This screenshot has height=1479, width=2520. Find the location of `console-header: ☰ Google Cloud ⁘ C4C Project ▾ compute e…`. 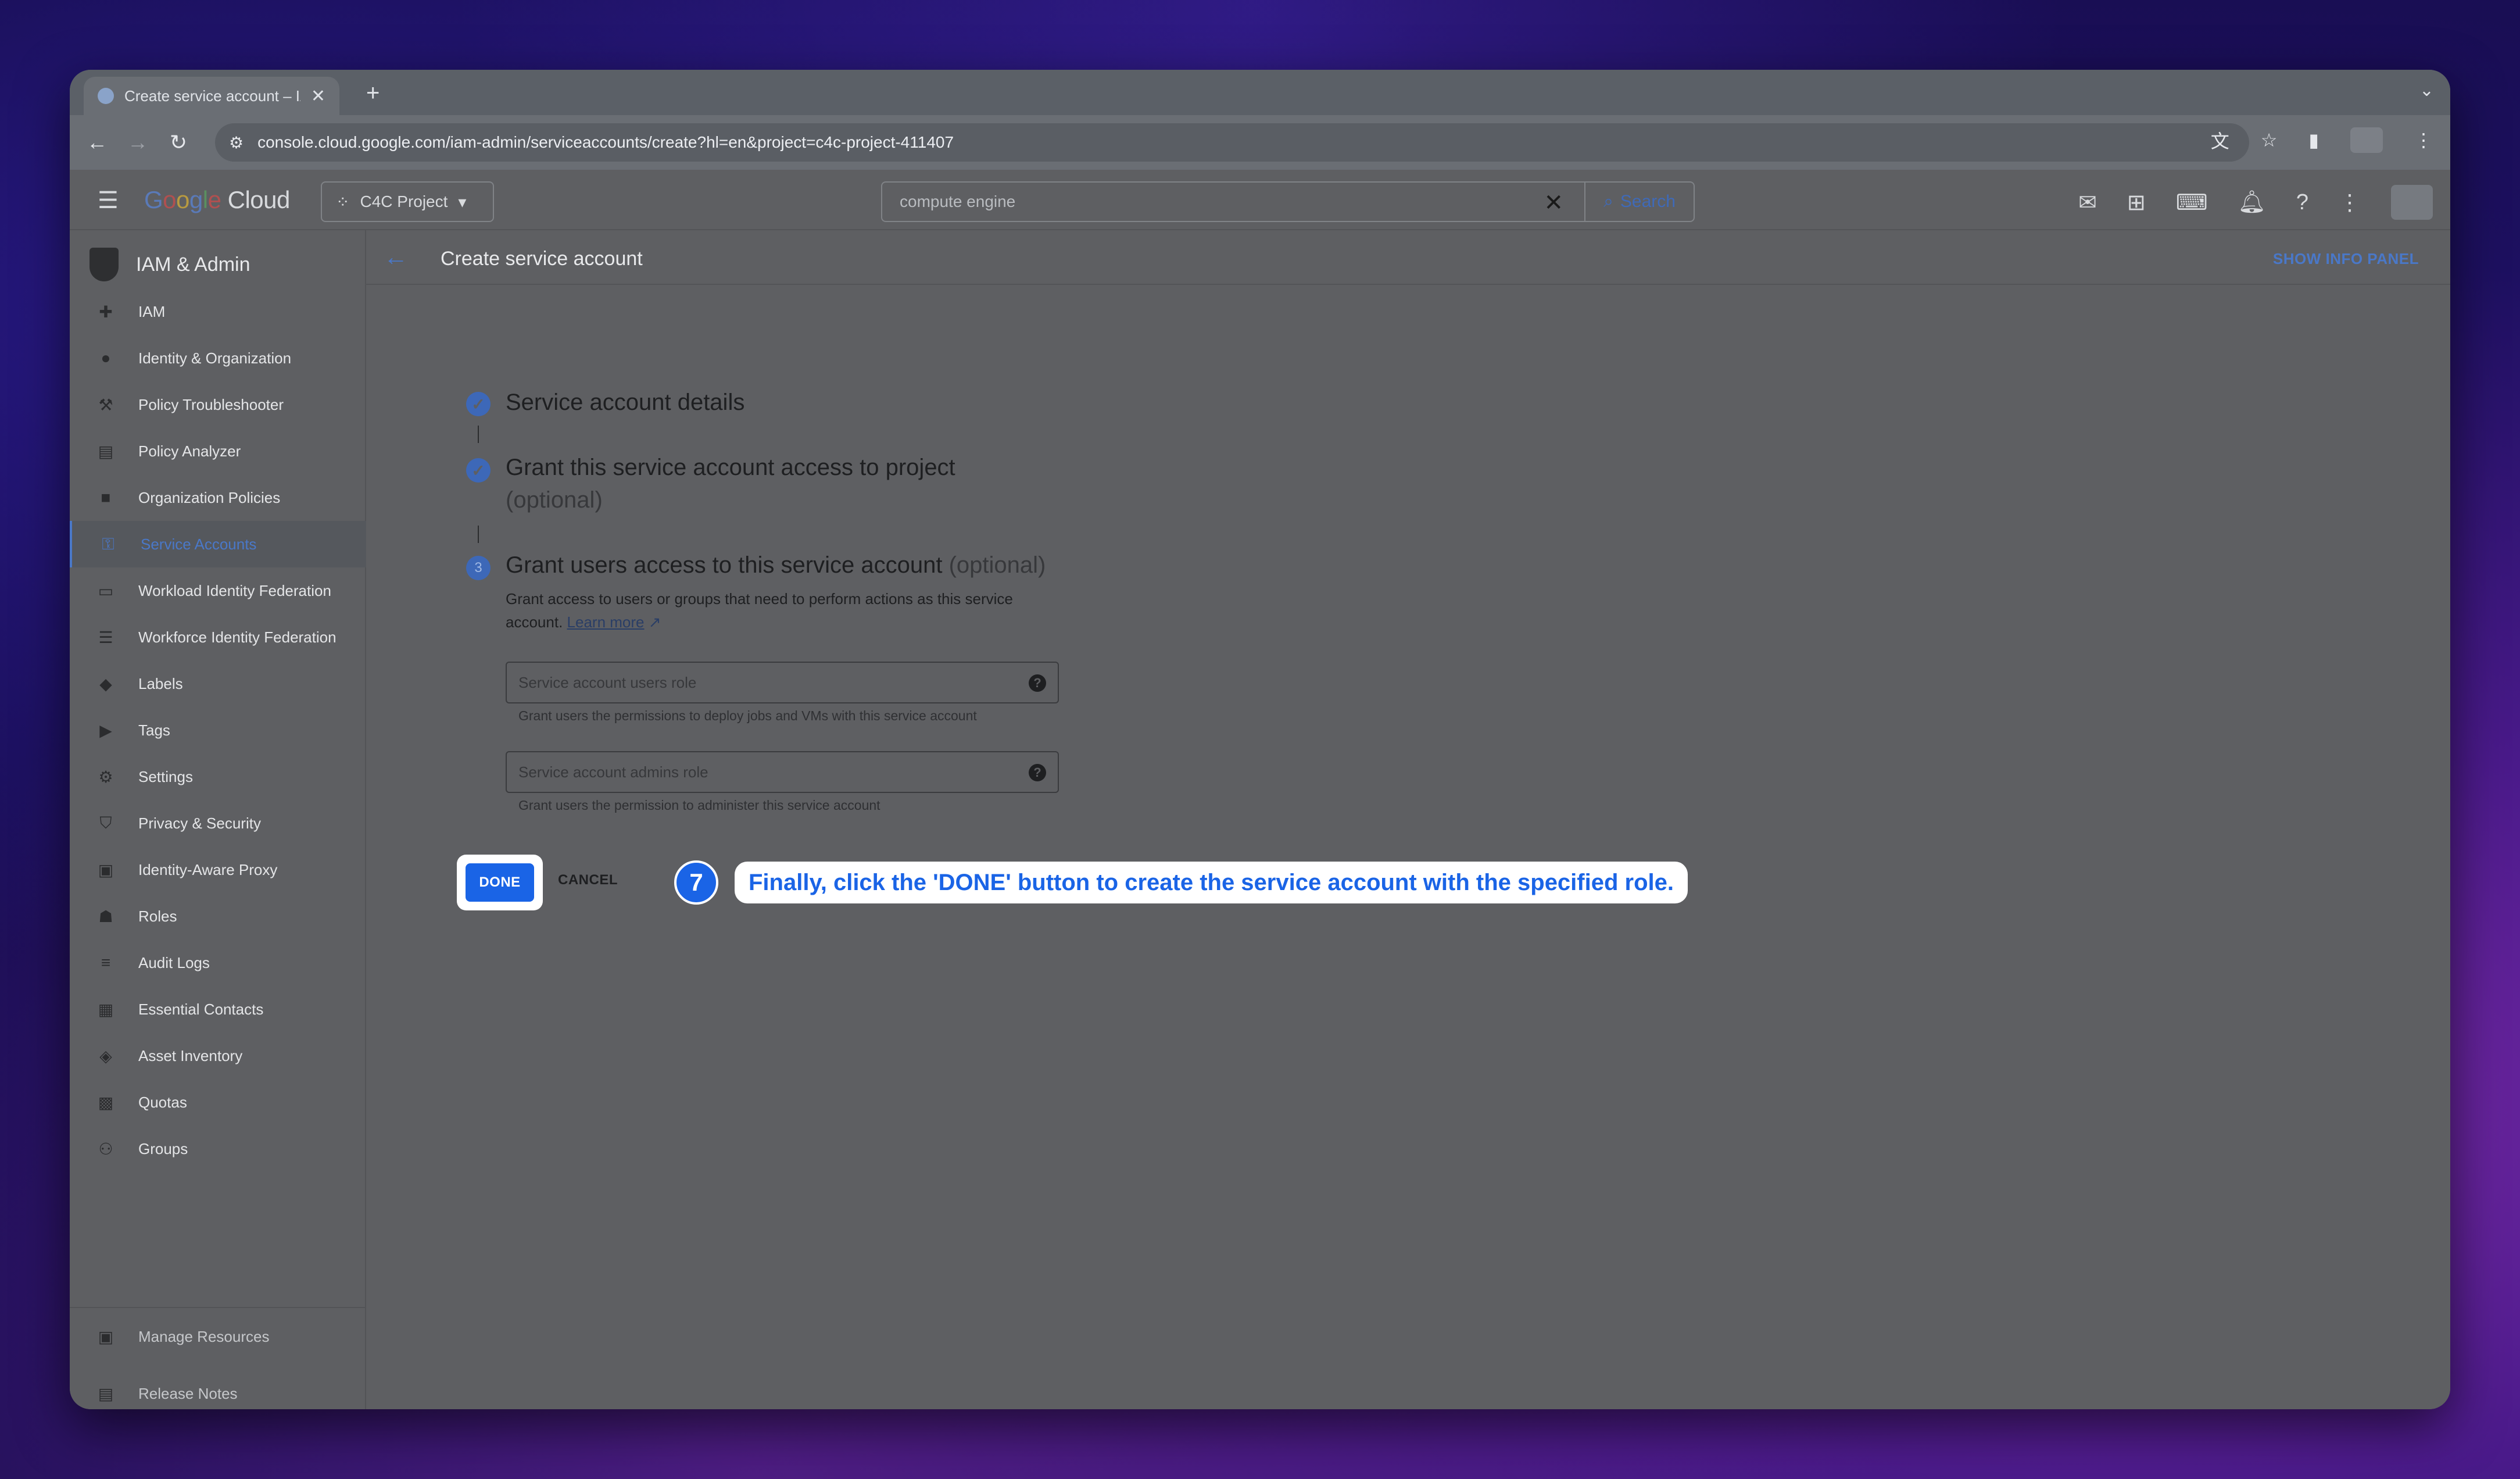

console-header: ☰ Google Cloud ⁘ C4C Project ▾ compute e… is located at coordinates (1260, 200).